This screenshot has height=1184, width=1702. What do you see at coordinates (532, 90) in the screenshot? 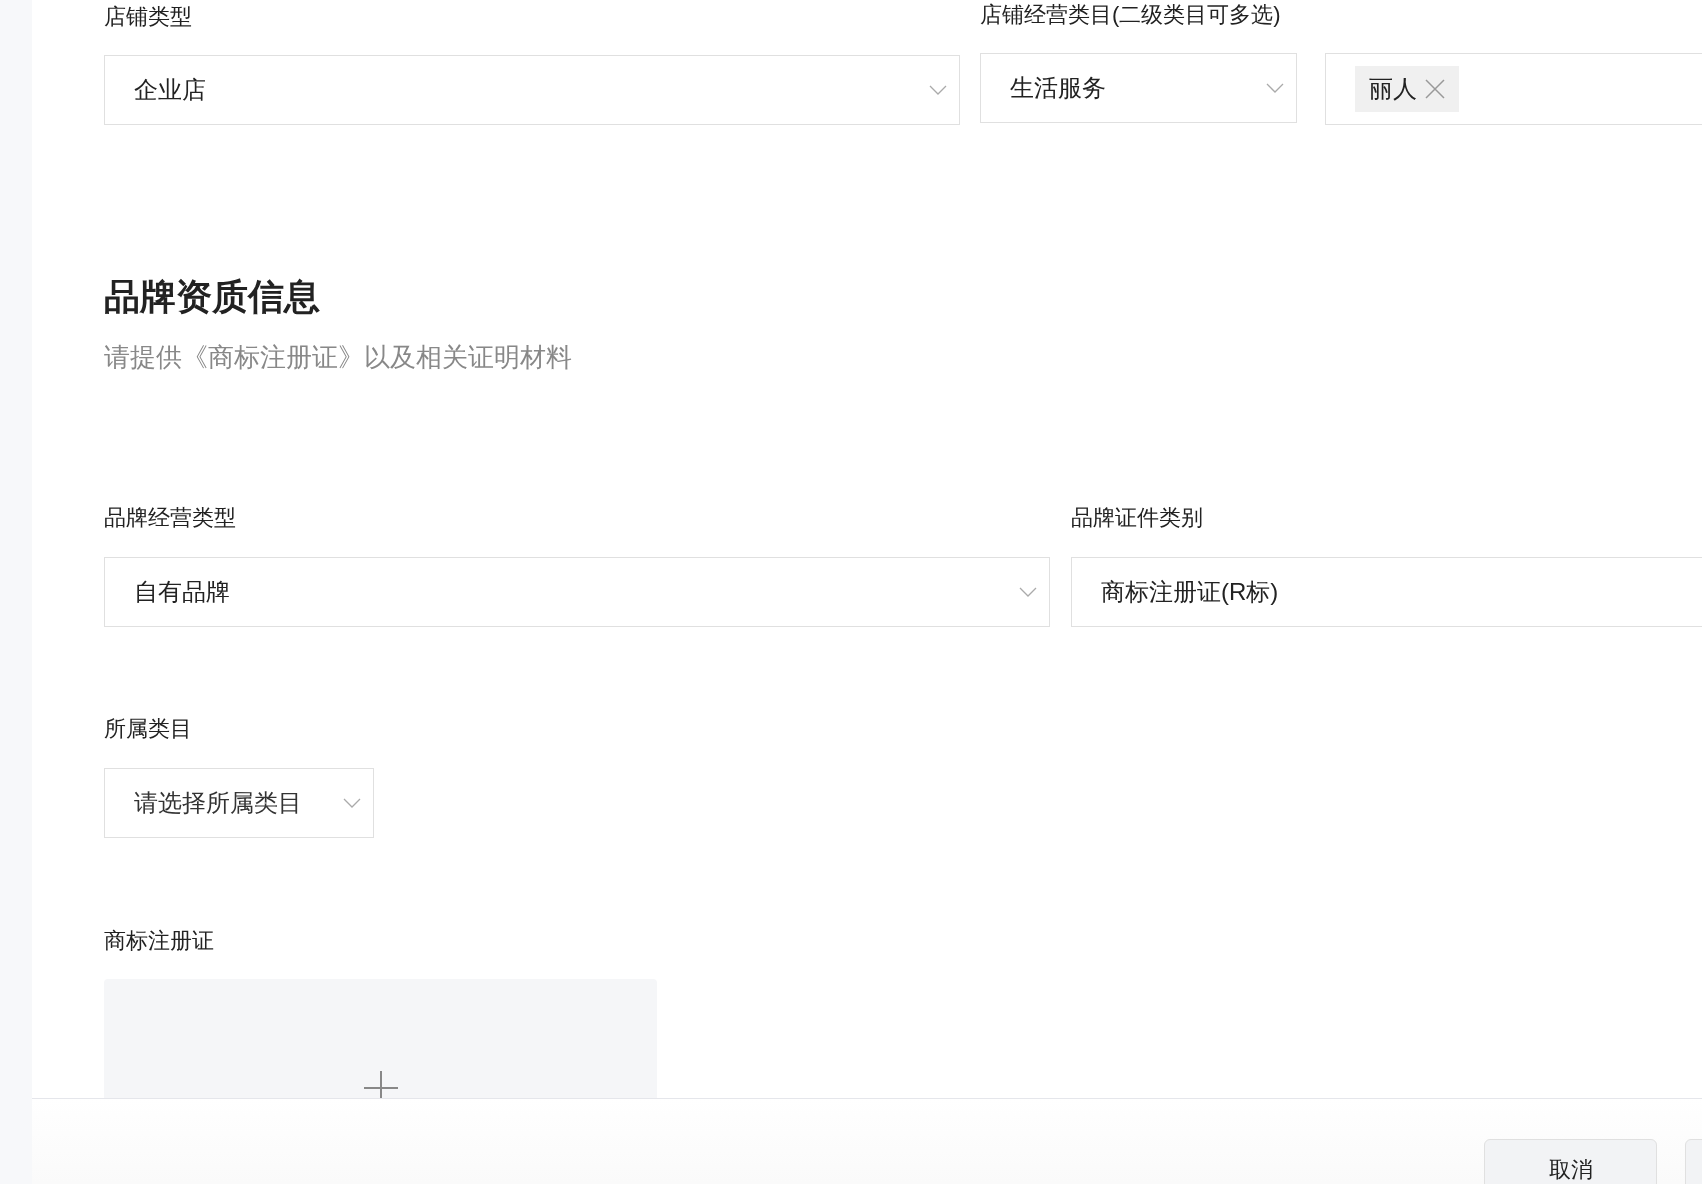
I see `select-field: 企业店` at bounding box center [532, 90].